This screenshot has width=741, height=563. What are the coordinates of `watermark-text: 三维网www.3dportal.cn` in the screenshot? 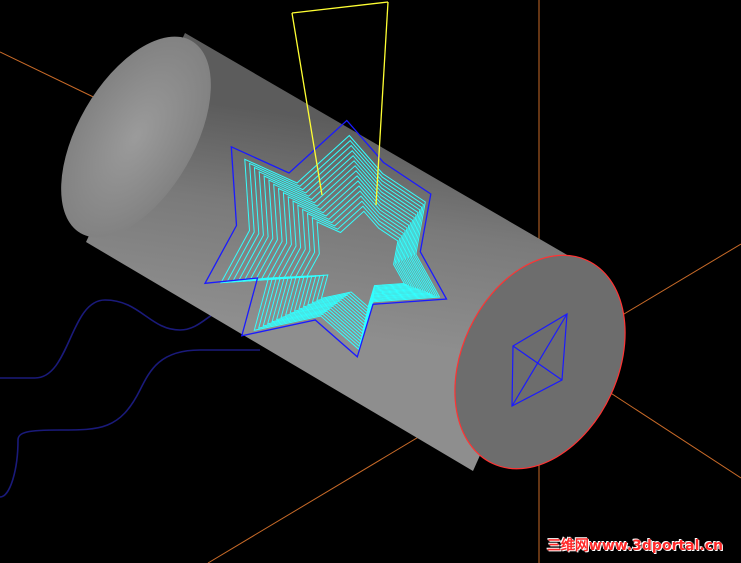 It's located at (634, 546).